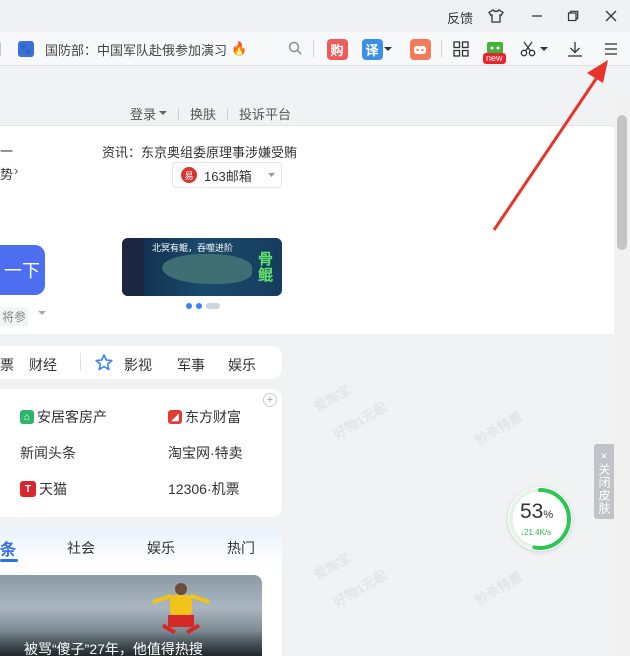  Describe the element at coordinates (265, 113) in the screenshot. I see `complaint-link: 投诉平台` at that location.